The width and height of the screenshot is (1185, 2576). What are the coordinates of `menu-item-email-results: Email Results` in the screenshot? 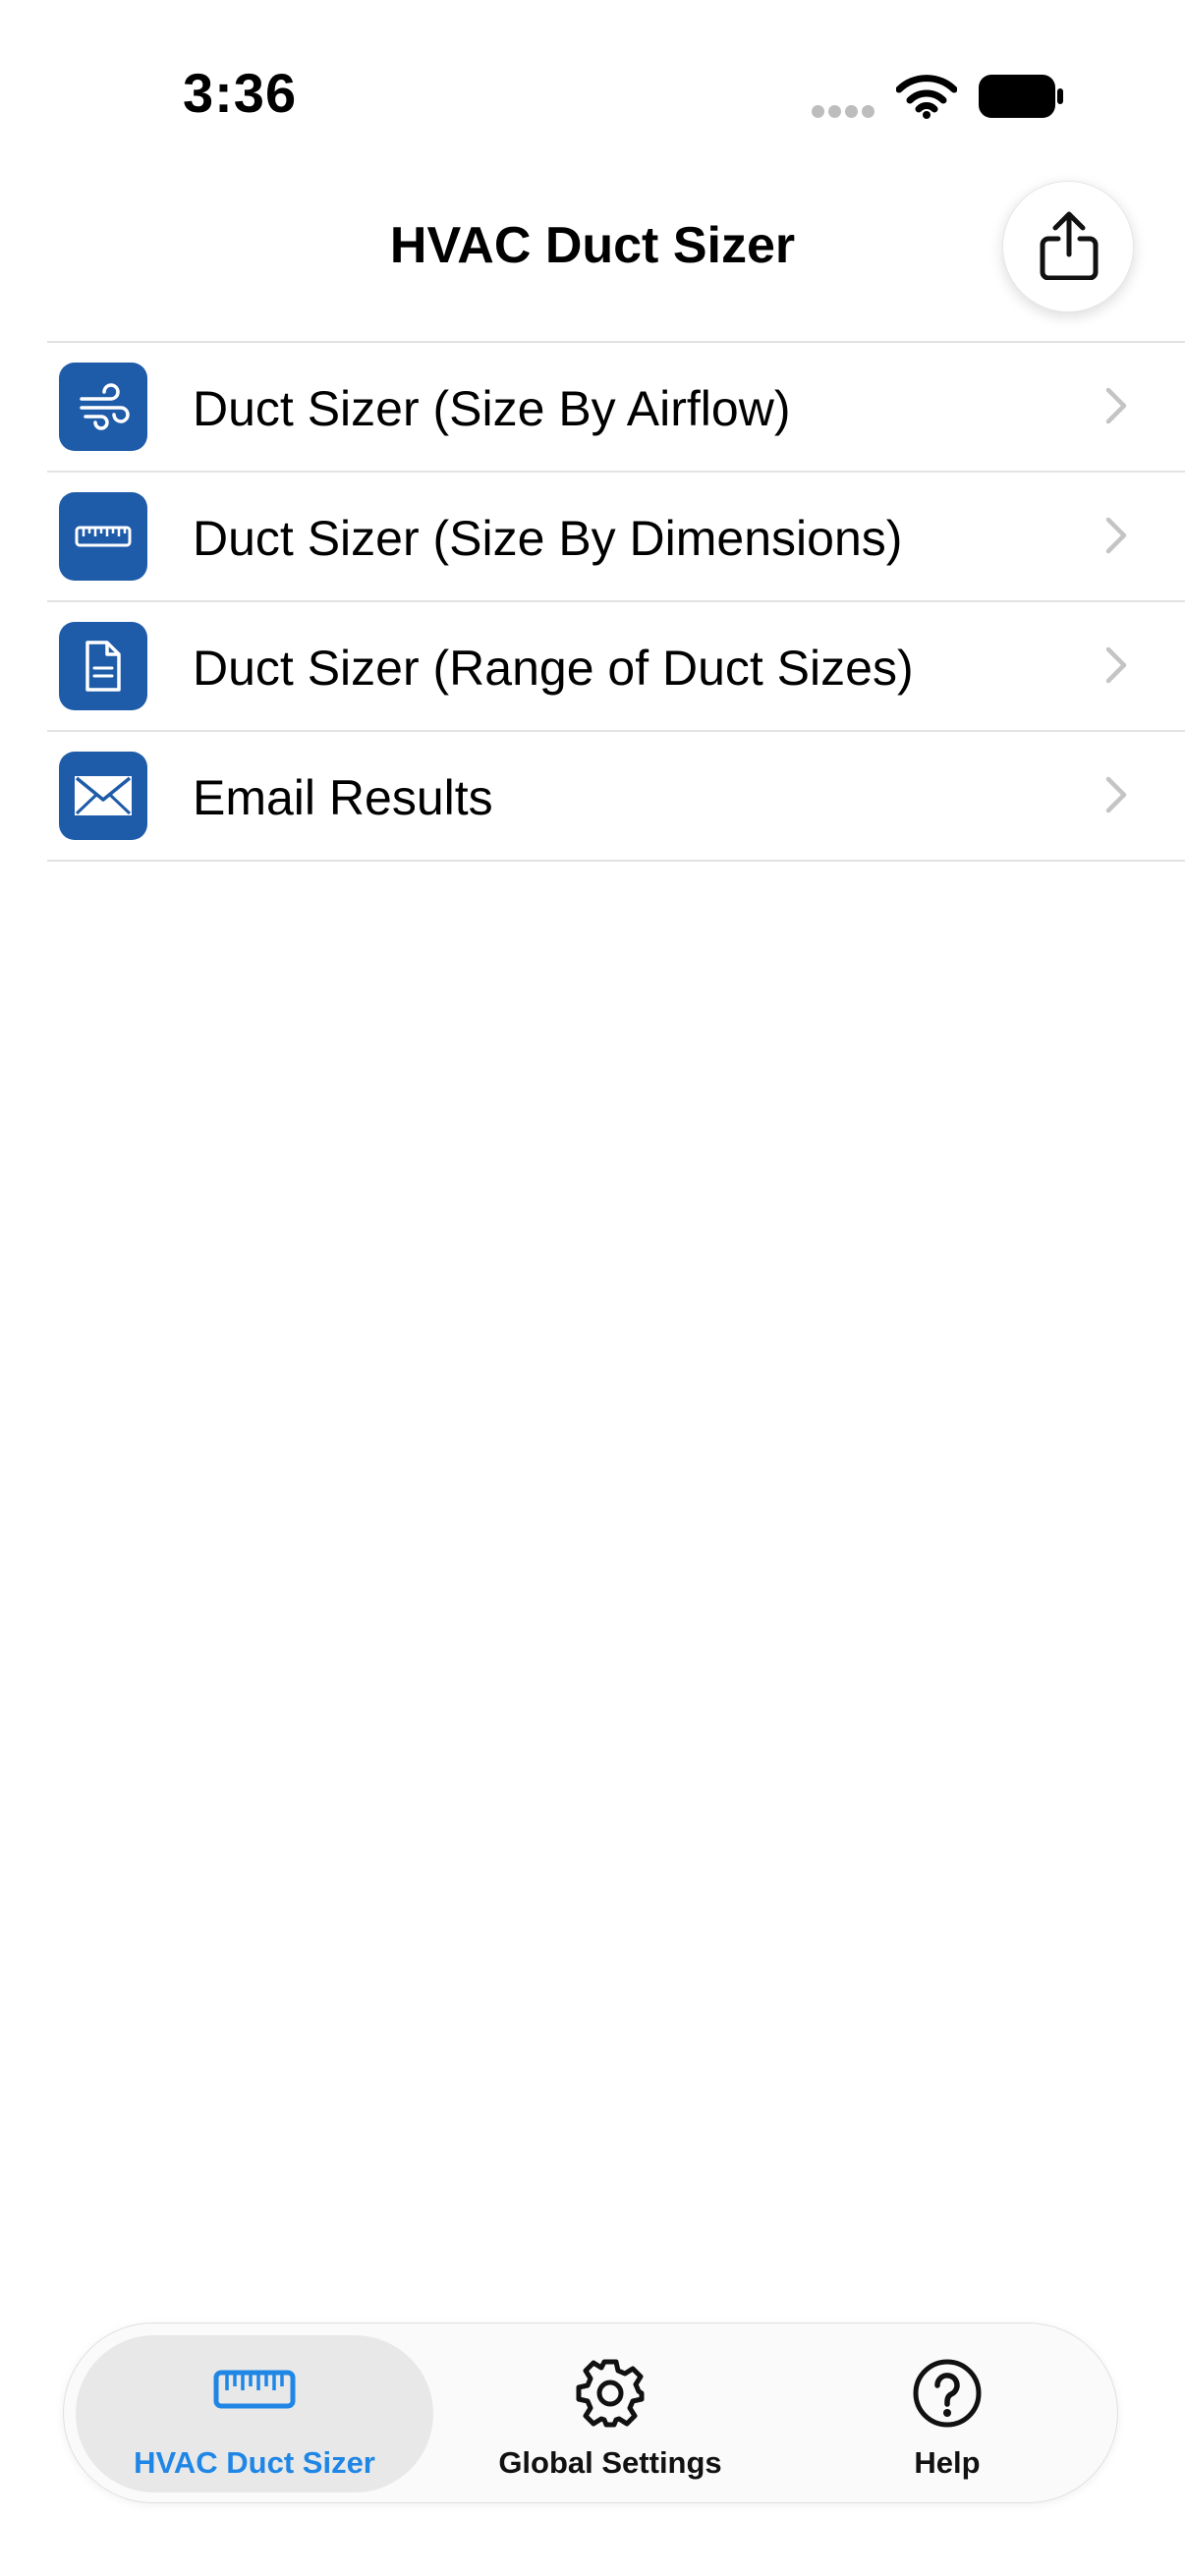 It's located at (616, 797).